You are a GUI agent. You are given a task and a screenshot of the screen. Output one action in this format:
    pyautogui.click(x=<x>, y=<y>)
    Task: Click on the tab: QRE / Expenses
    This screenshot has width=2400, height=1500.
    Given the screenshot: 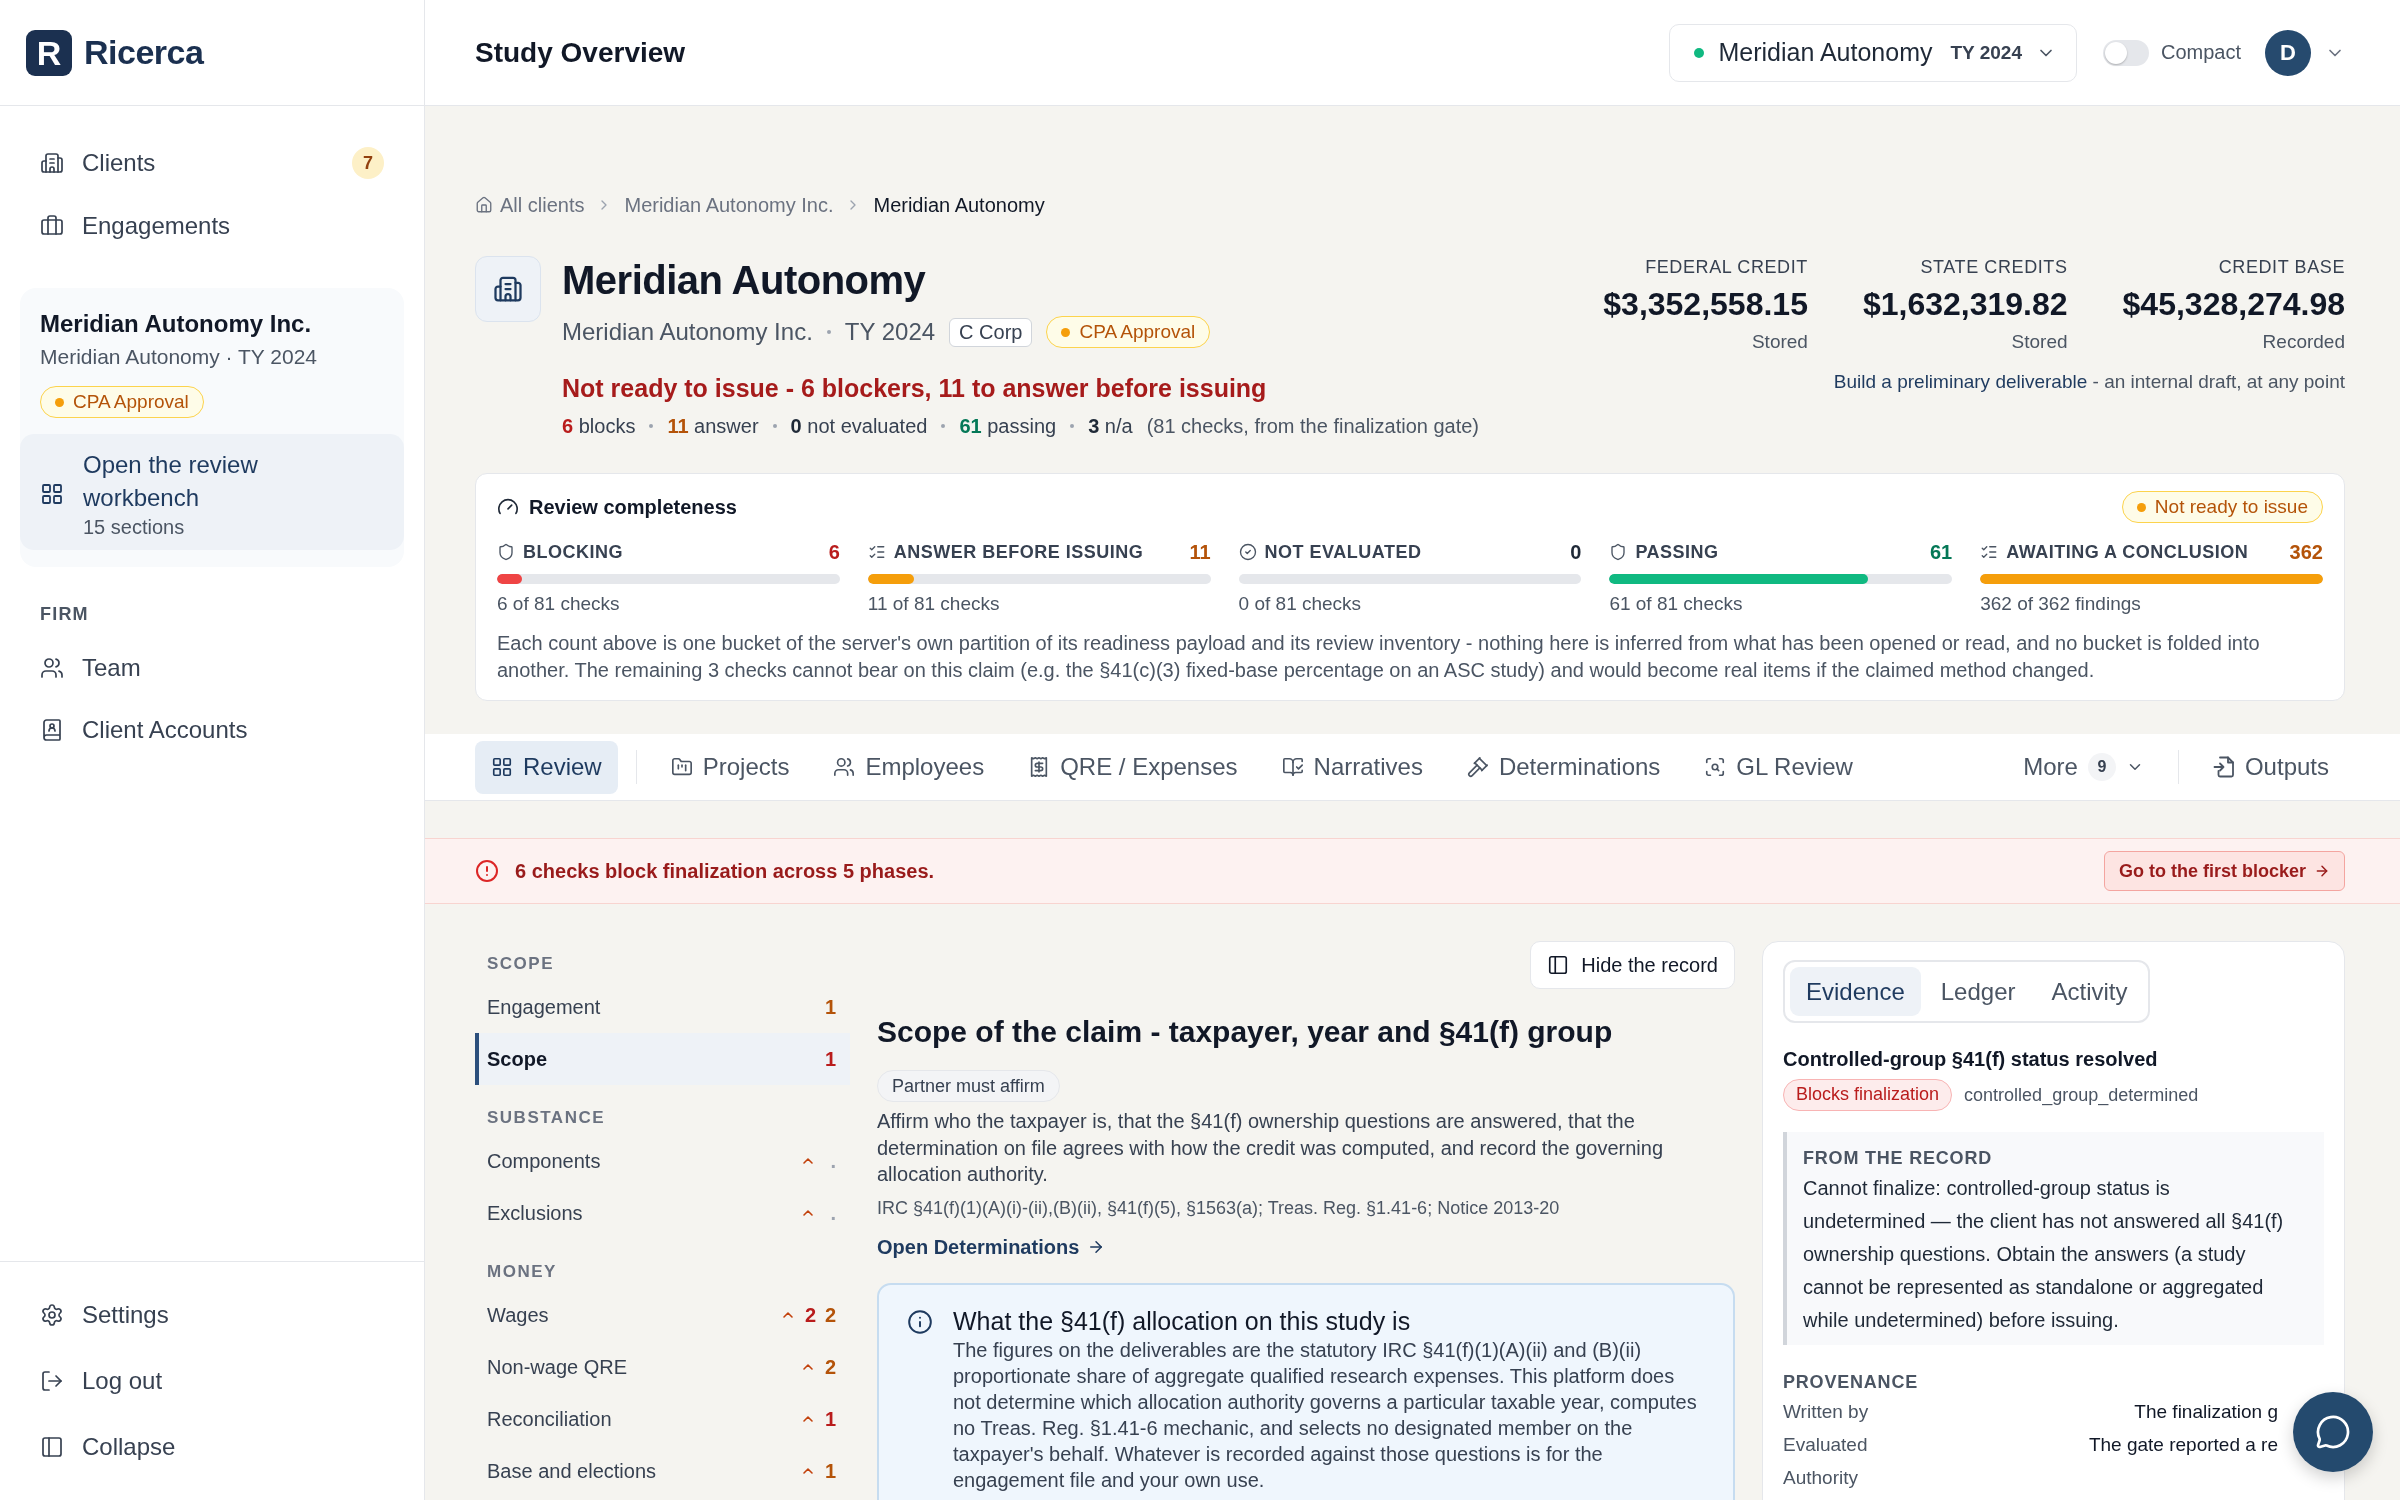 What is the action you would take?
    pyautogui.click(x=1133, y=767)
    